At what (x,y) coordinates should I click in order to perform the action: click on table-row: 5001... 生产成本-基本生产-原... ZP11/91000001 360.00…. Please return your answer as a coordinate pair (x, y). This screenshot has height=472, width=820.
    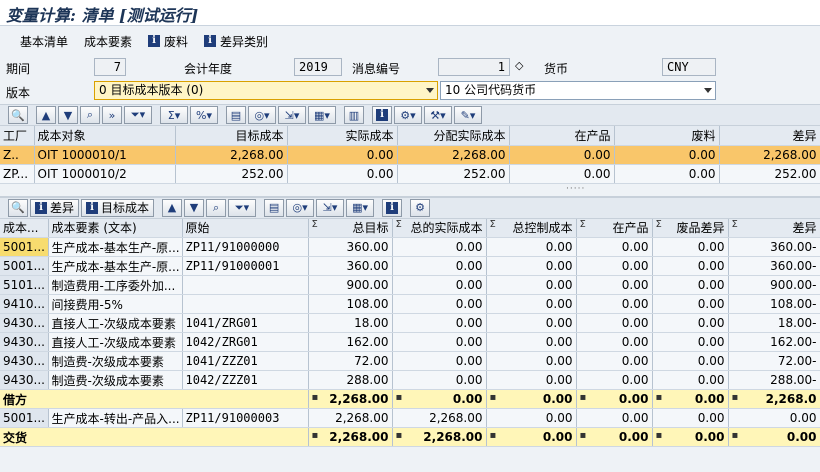
    Looking at the image, I should click on (410, 266).